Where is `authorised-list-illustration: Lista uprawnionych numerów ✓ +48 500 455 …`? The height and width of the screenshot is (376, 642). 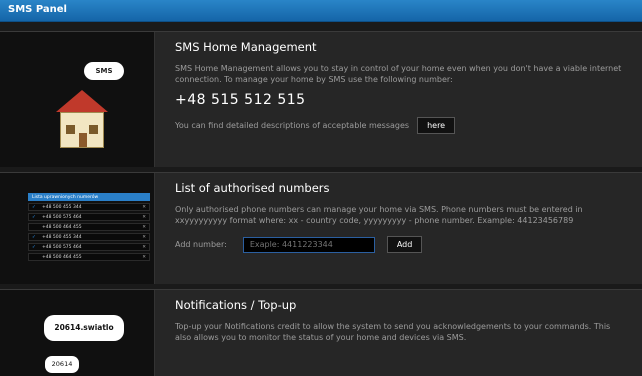 authorised-list-illustration: Lista uprawnionych numerów ✓ +48 500 455 … is located at coordinates (89, 227).